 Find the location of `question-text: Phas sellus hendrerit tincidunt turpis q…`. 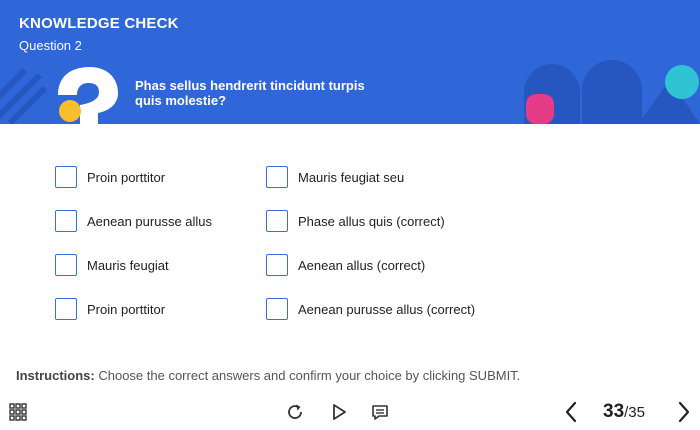

question-text: Phas sellus hendrerit tincidunt turpis q… is located at coordinates (250, 93).